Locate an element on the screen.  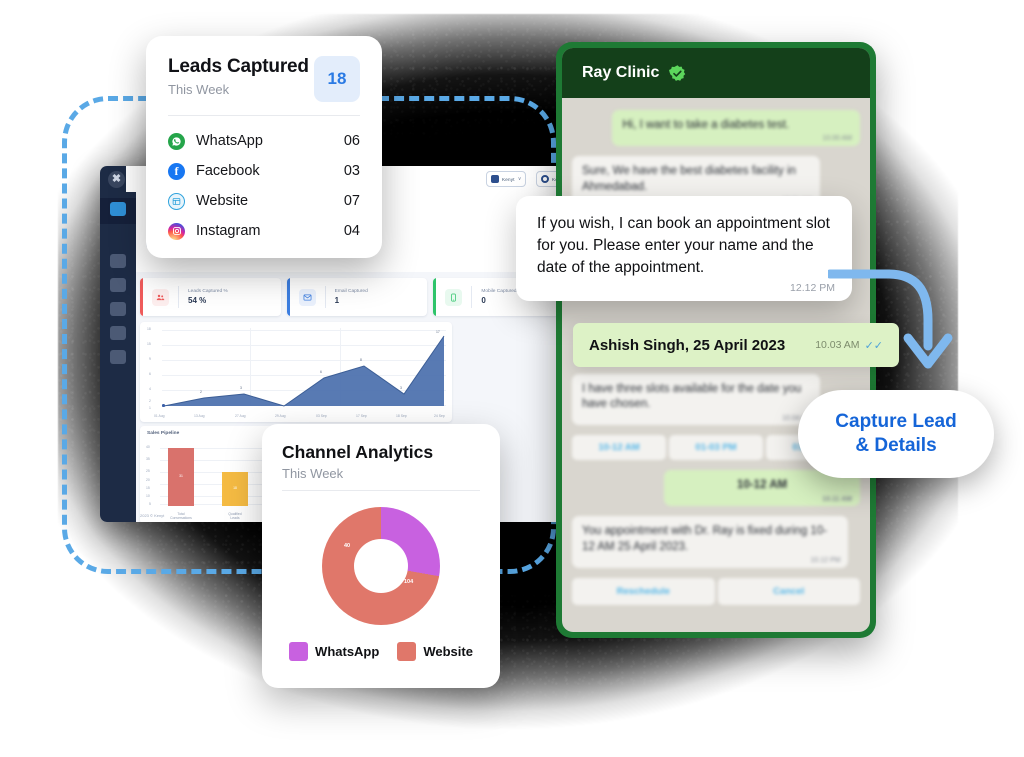
channel-value: 04 is located at coordinates (351, 231).